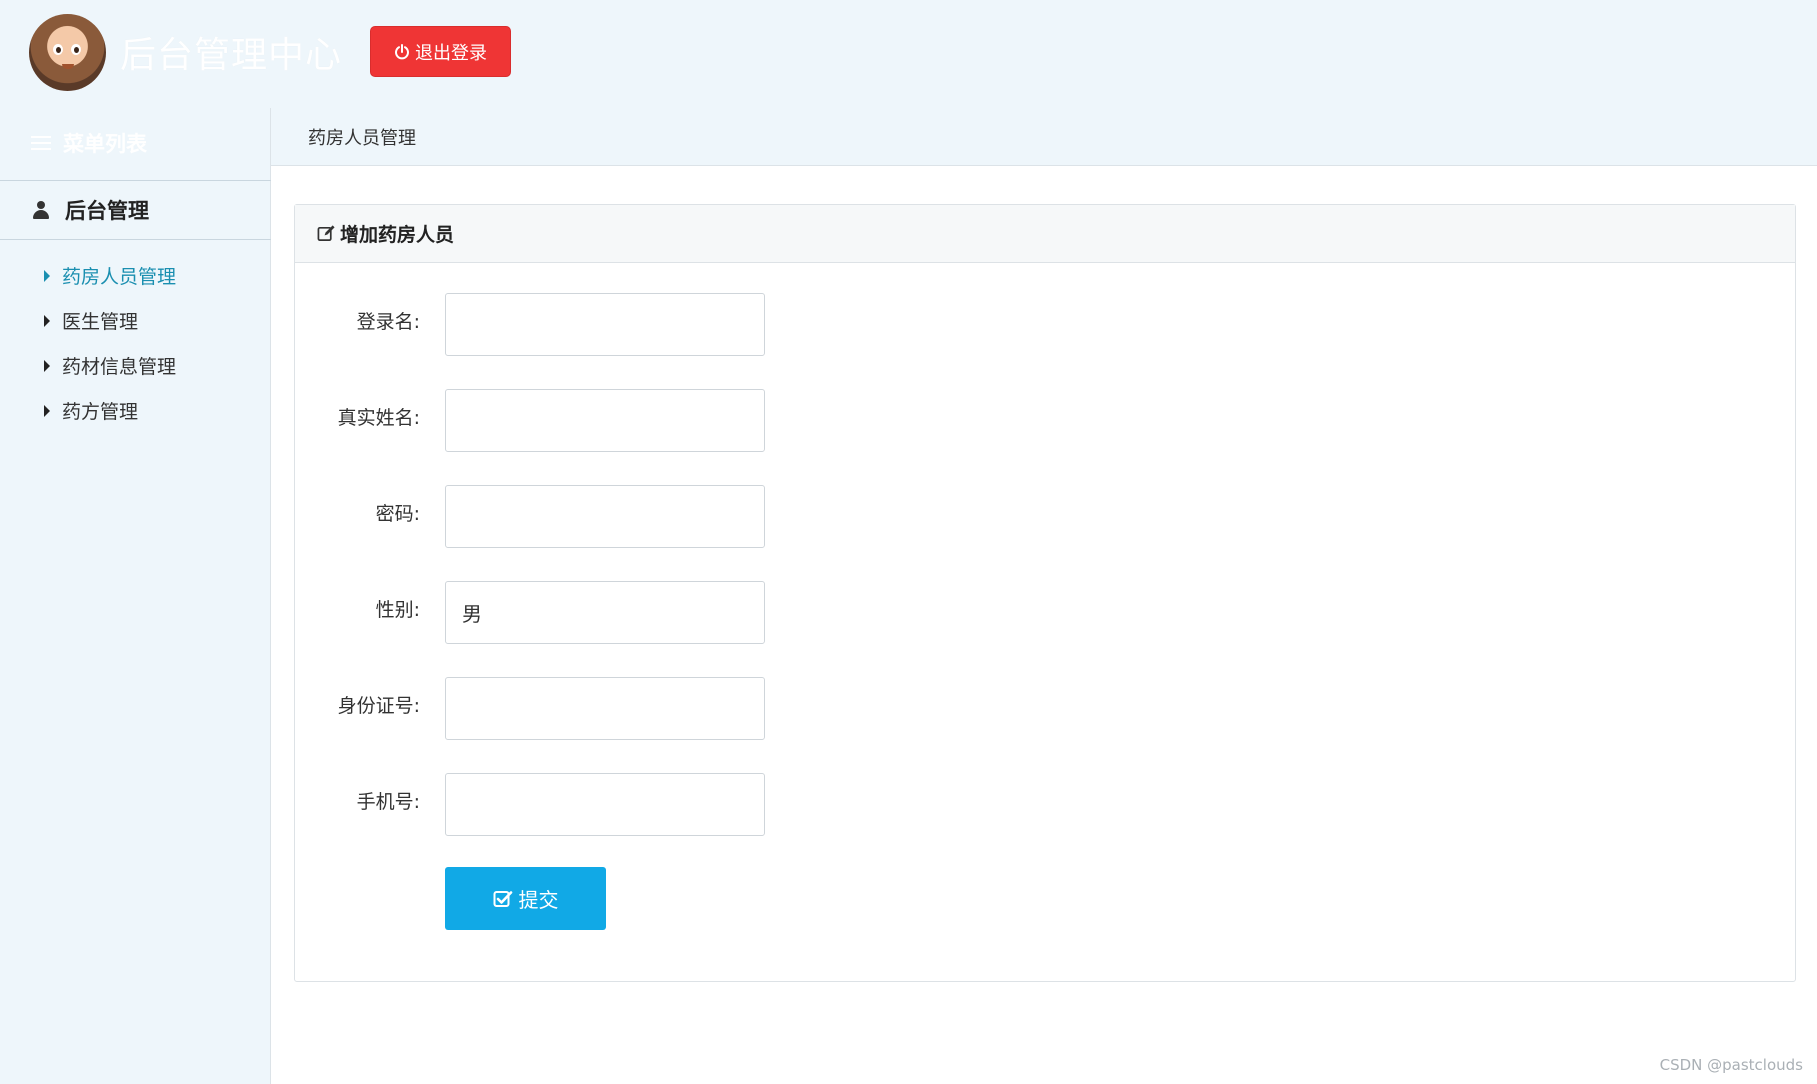 The width and height of the screenshot is (1817, 1084). What do you see at coordinates (397, 610) in the screenshot?
I see `gender-label: 性别:` at bounding box center [397, 610].